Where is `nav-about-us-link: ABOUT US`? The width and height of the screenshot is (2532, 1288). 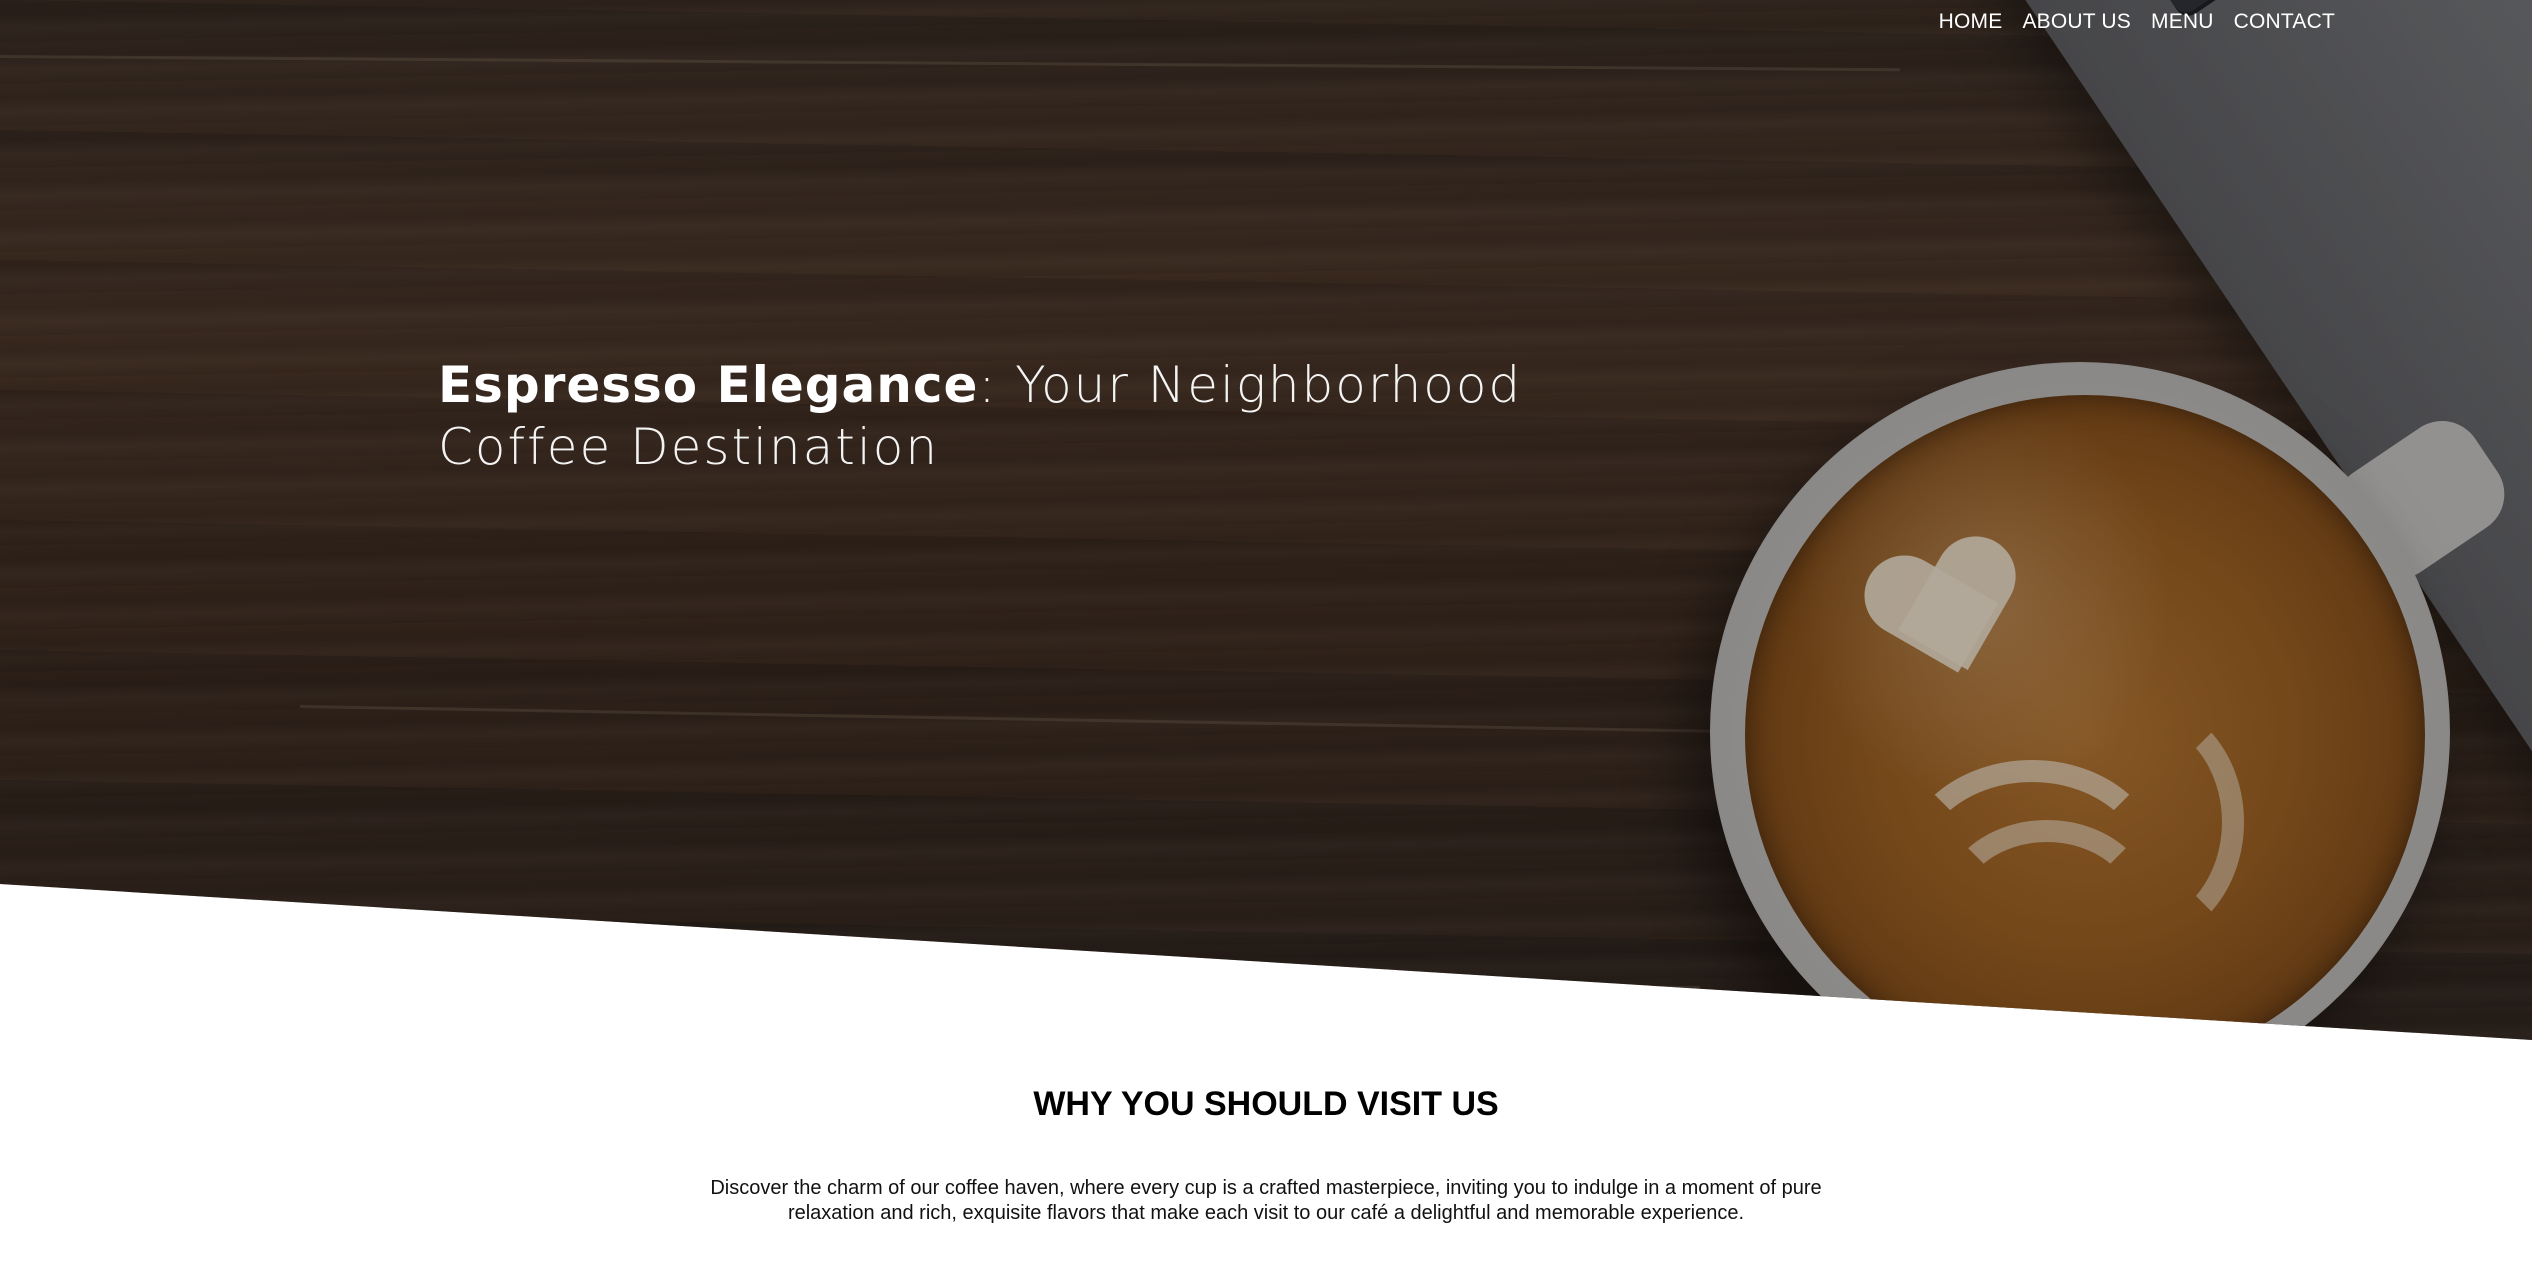
nav-about-us-link: ABOUT US is located at coordinates (2076, 22).